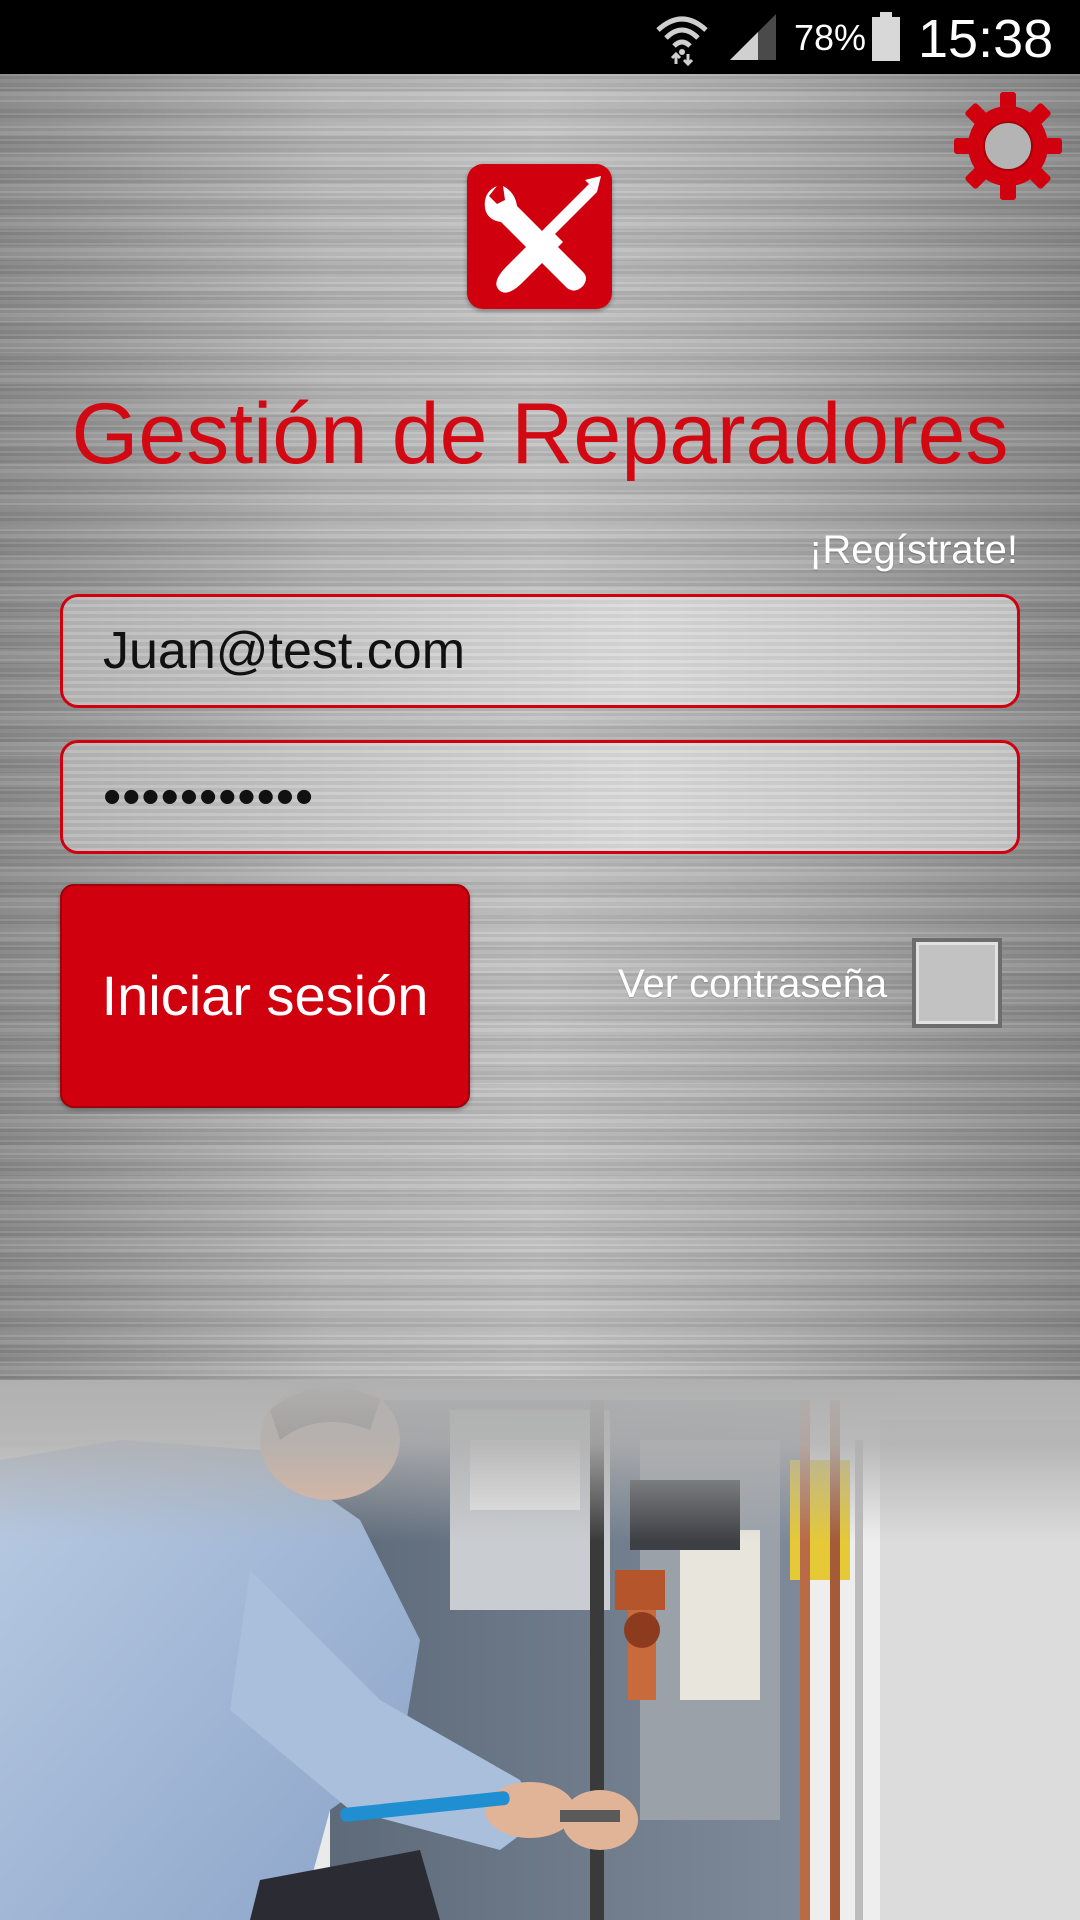 This screenshot has width=1080, height=1920. Describe the element at coordinates (540, 651) in the screenshot. I see `email-field: Juan@test.com` at that location.